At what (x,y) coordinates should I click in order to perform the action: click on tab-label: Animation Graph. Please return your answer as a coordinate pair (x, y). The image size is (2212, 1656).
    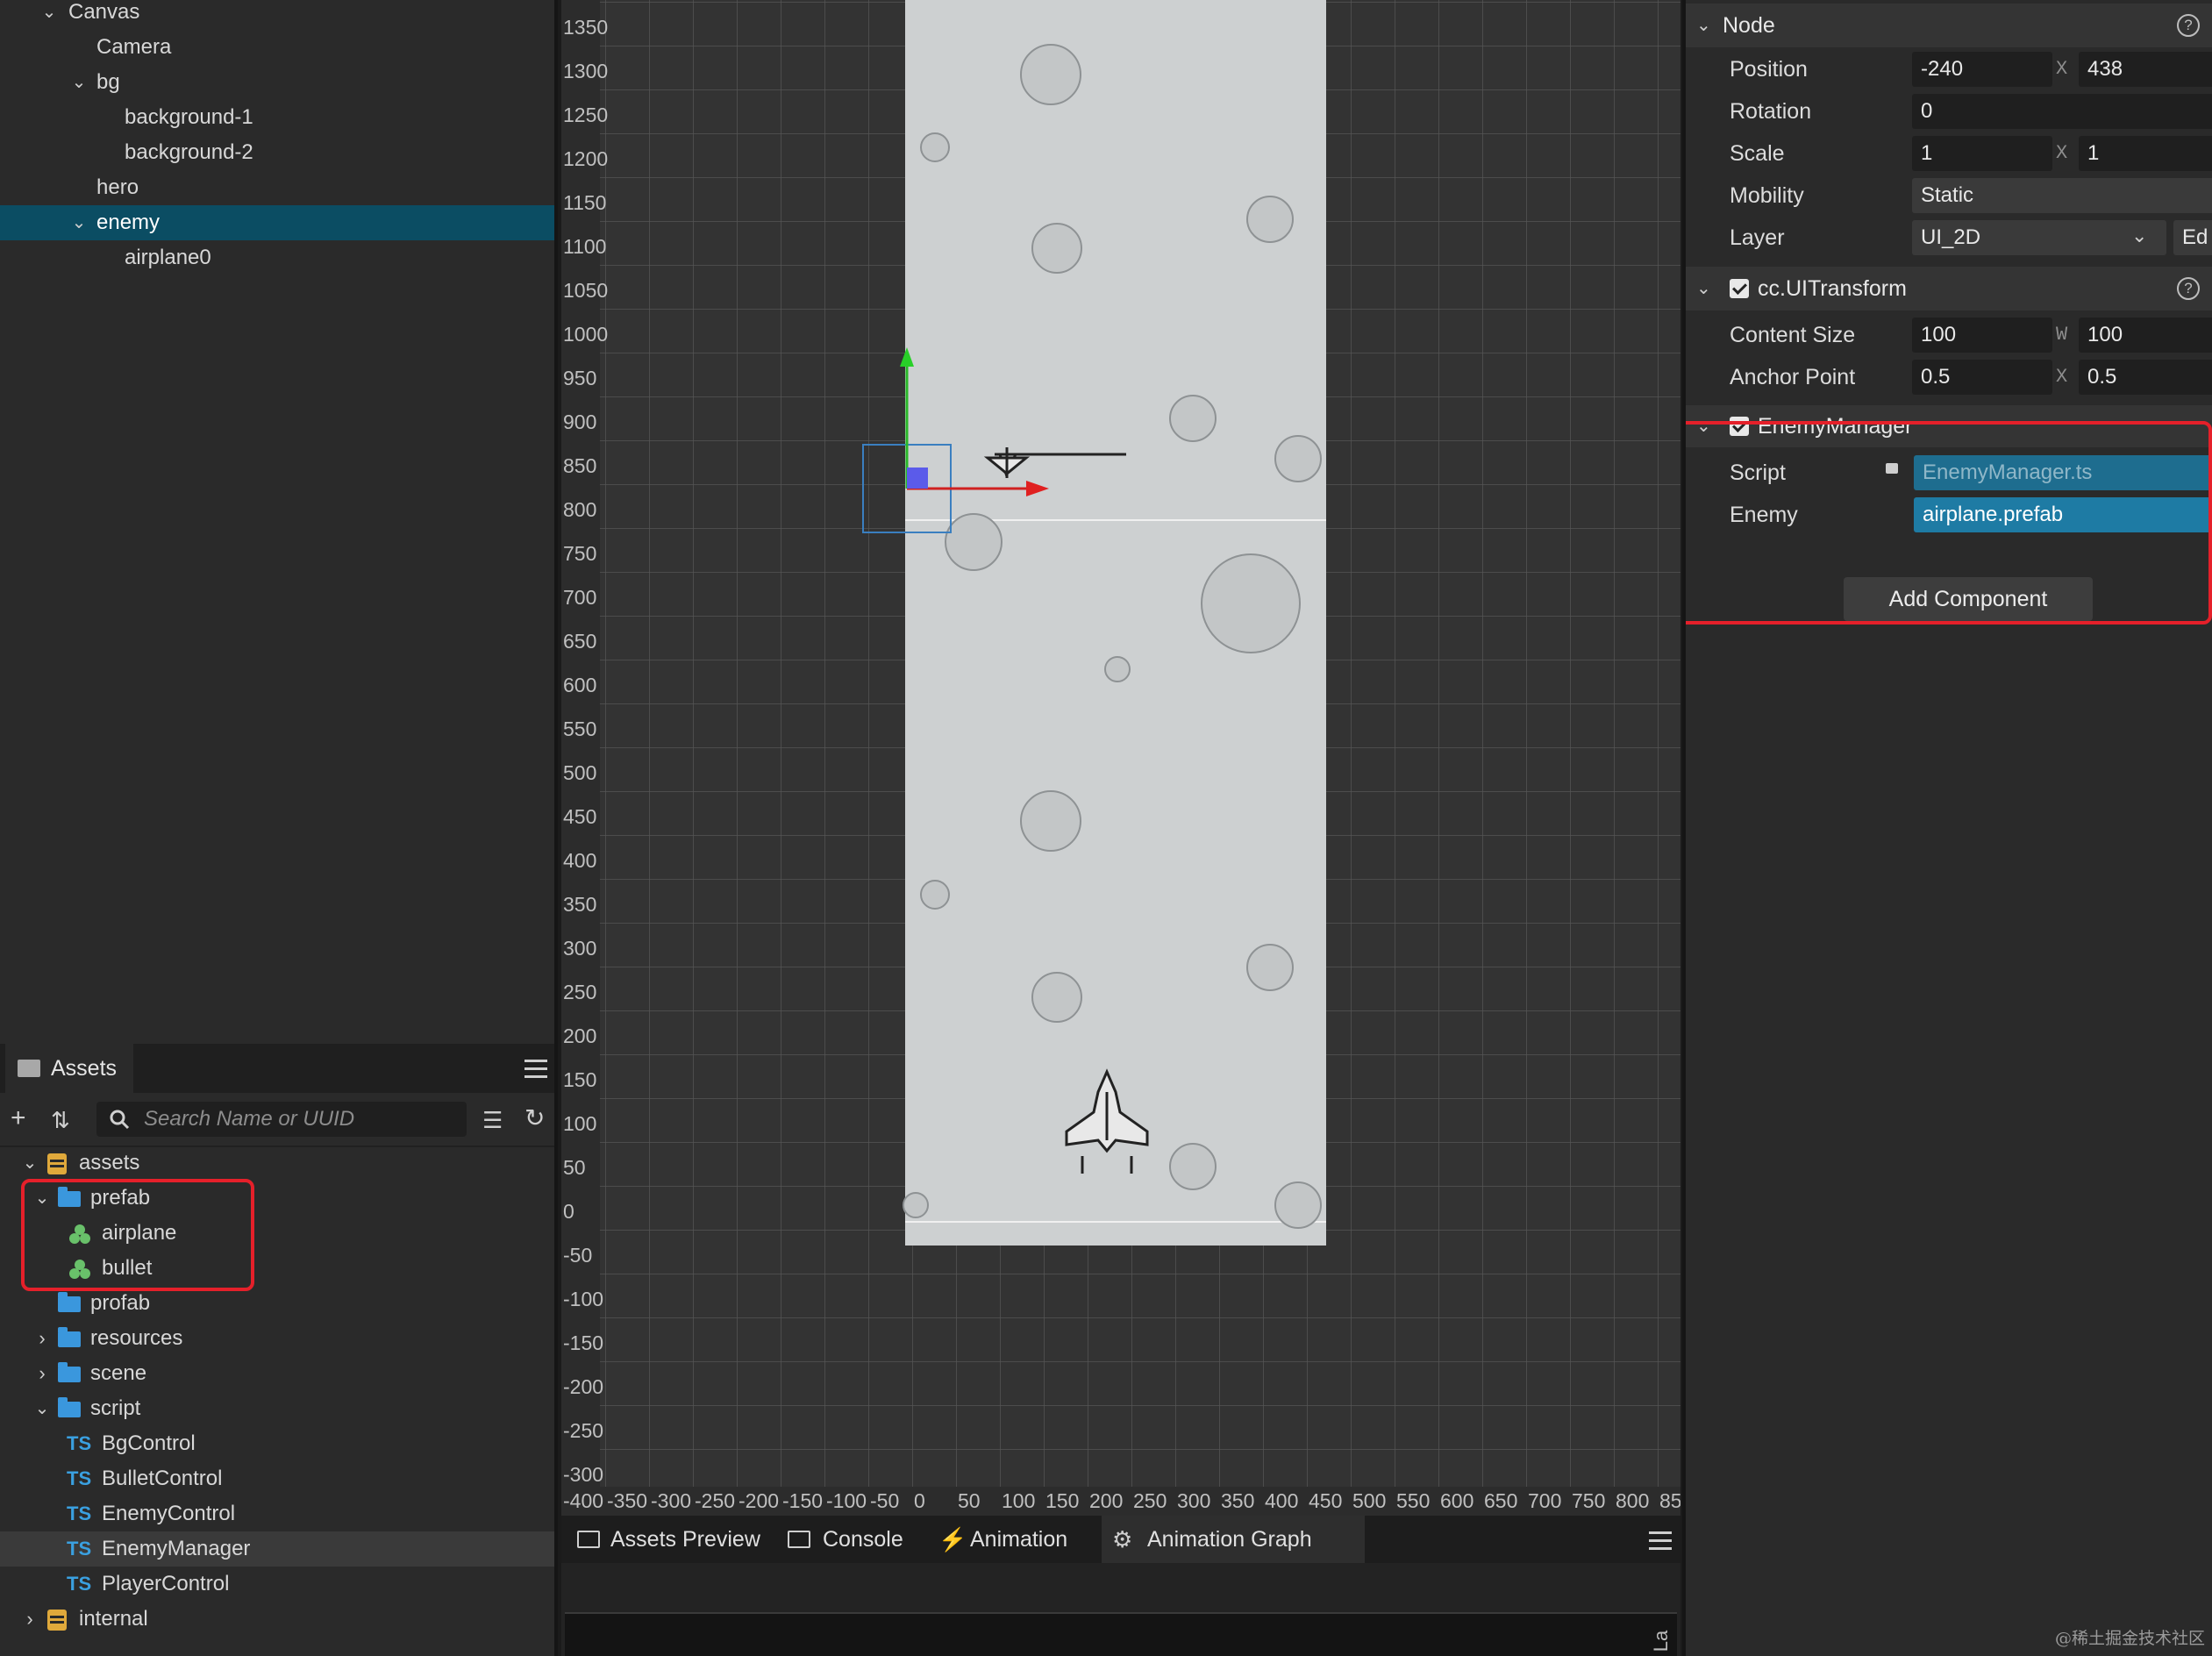
    Looking at the image, I should click on (1229, 1539).